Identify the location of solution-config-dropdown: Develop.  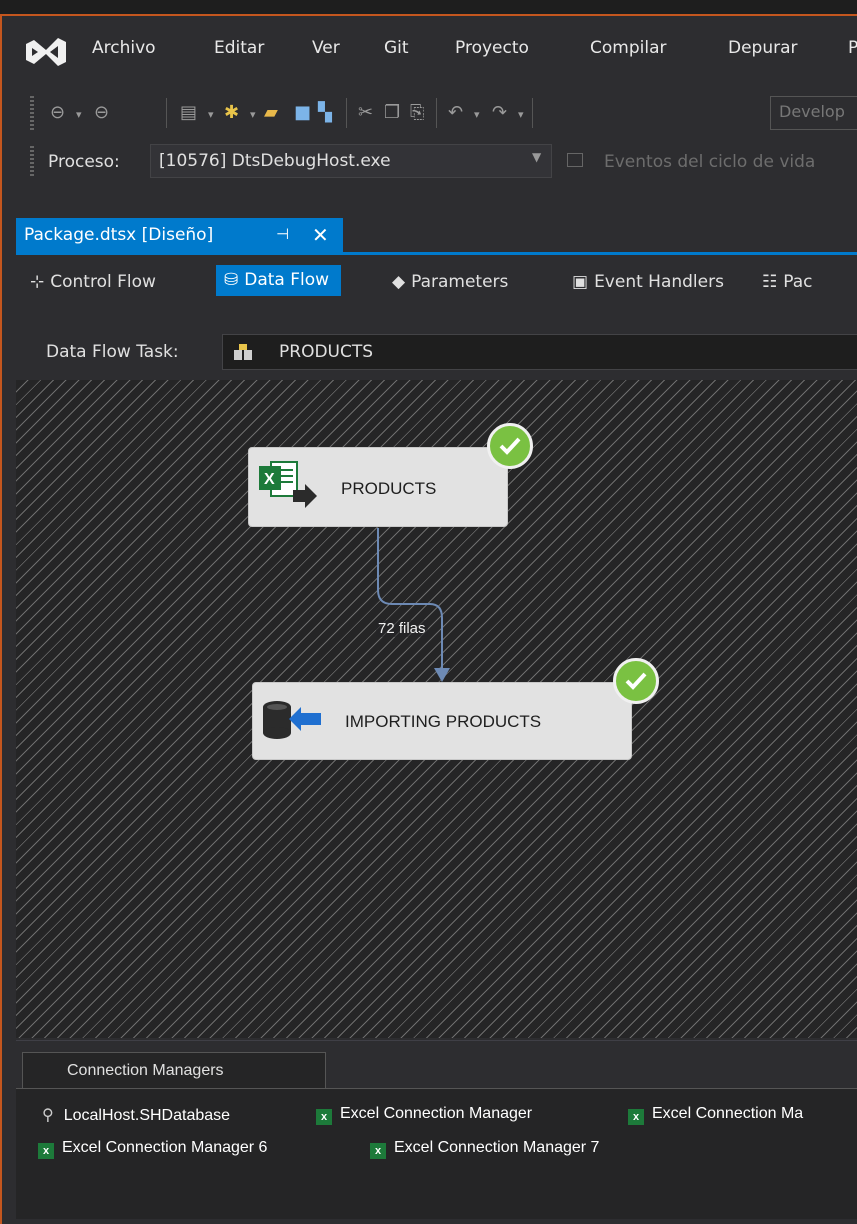
(813, 113).